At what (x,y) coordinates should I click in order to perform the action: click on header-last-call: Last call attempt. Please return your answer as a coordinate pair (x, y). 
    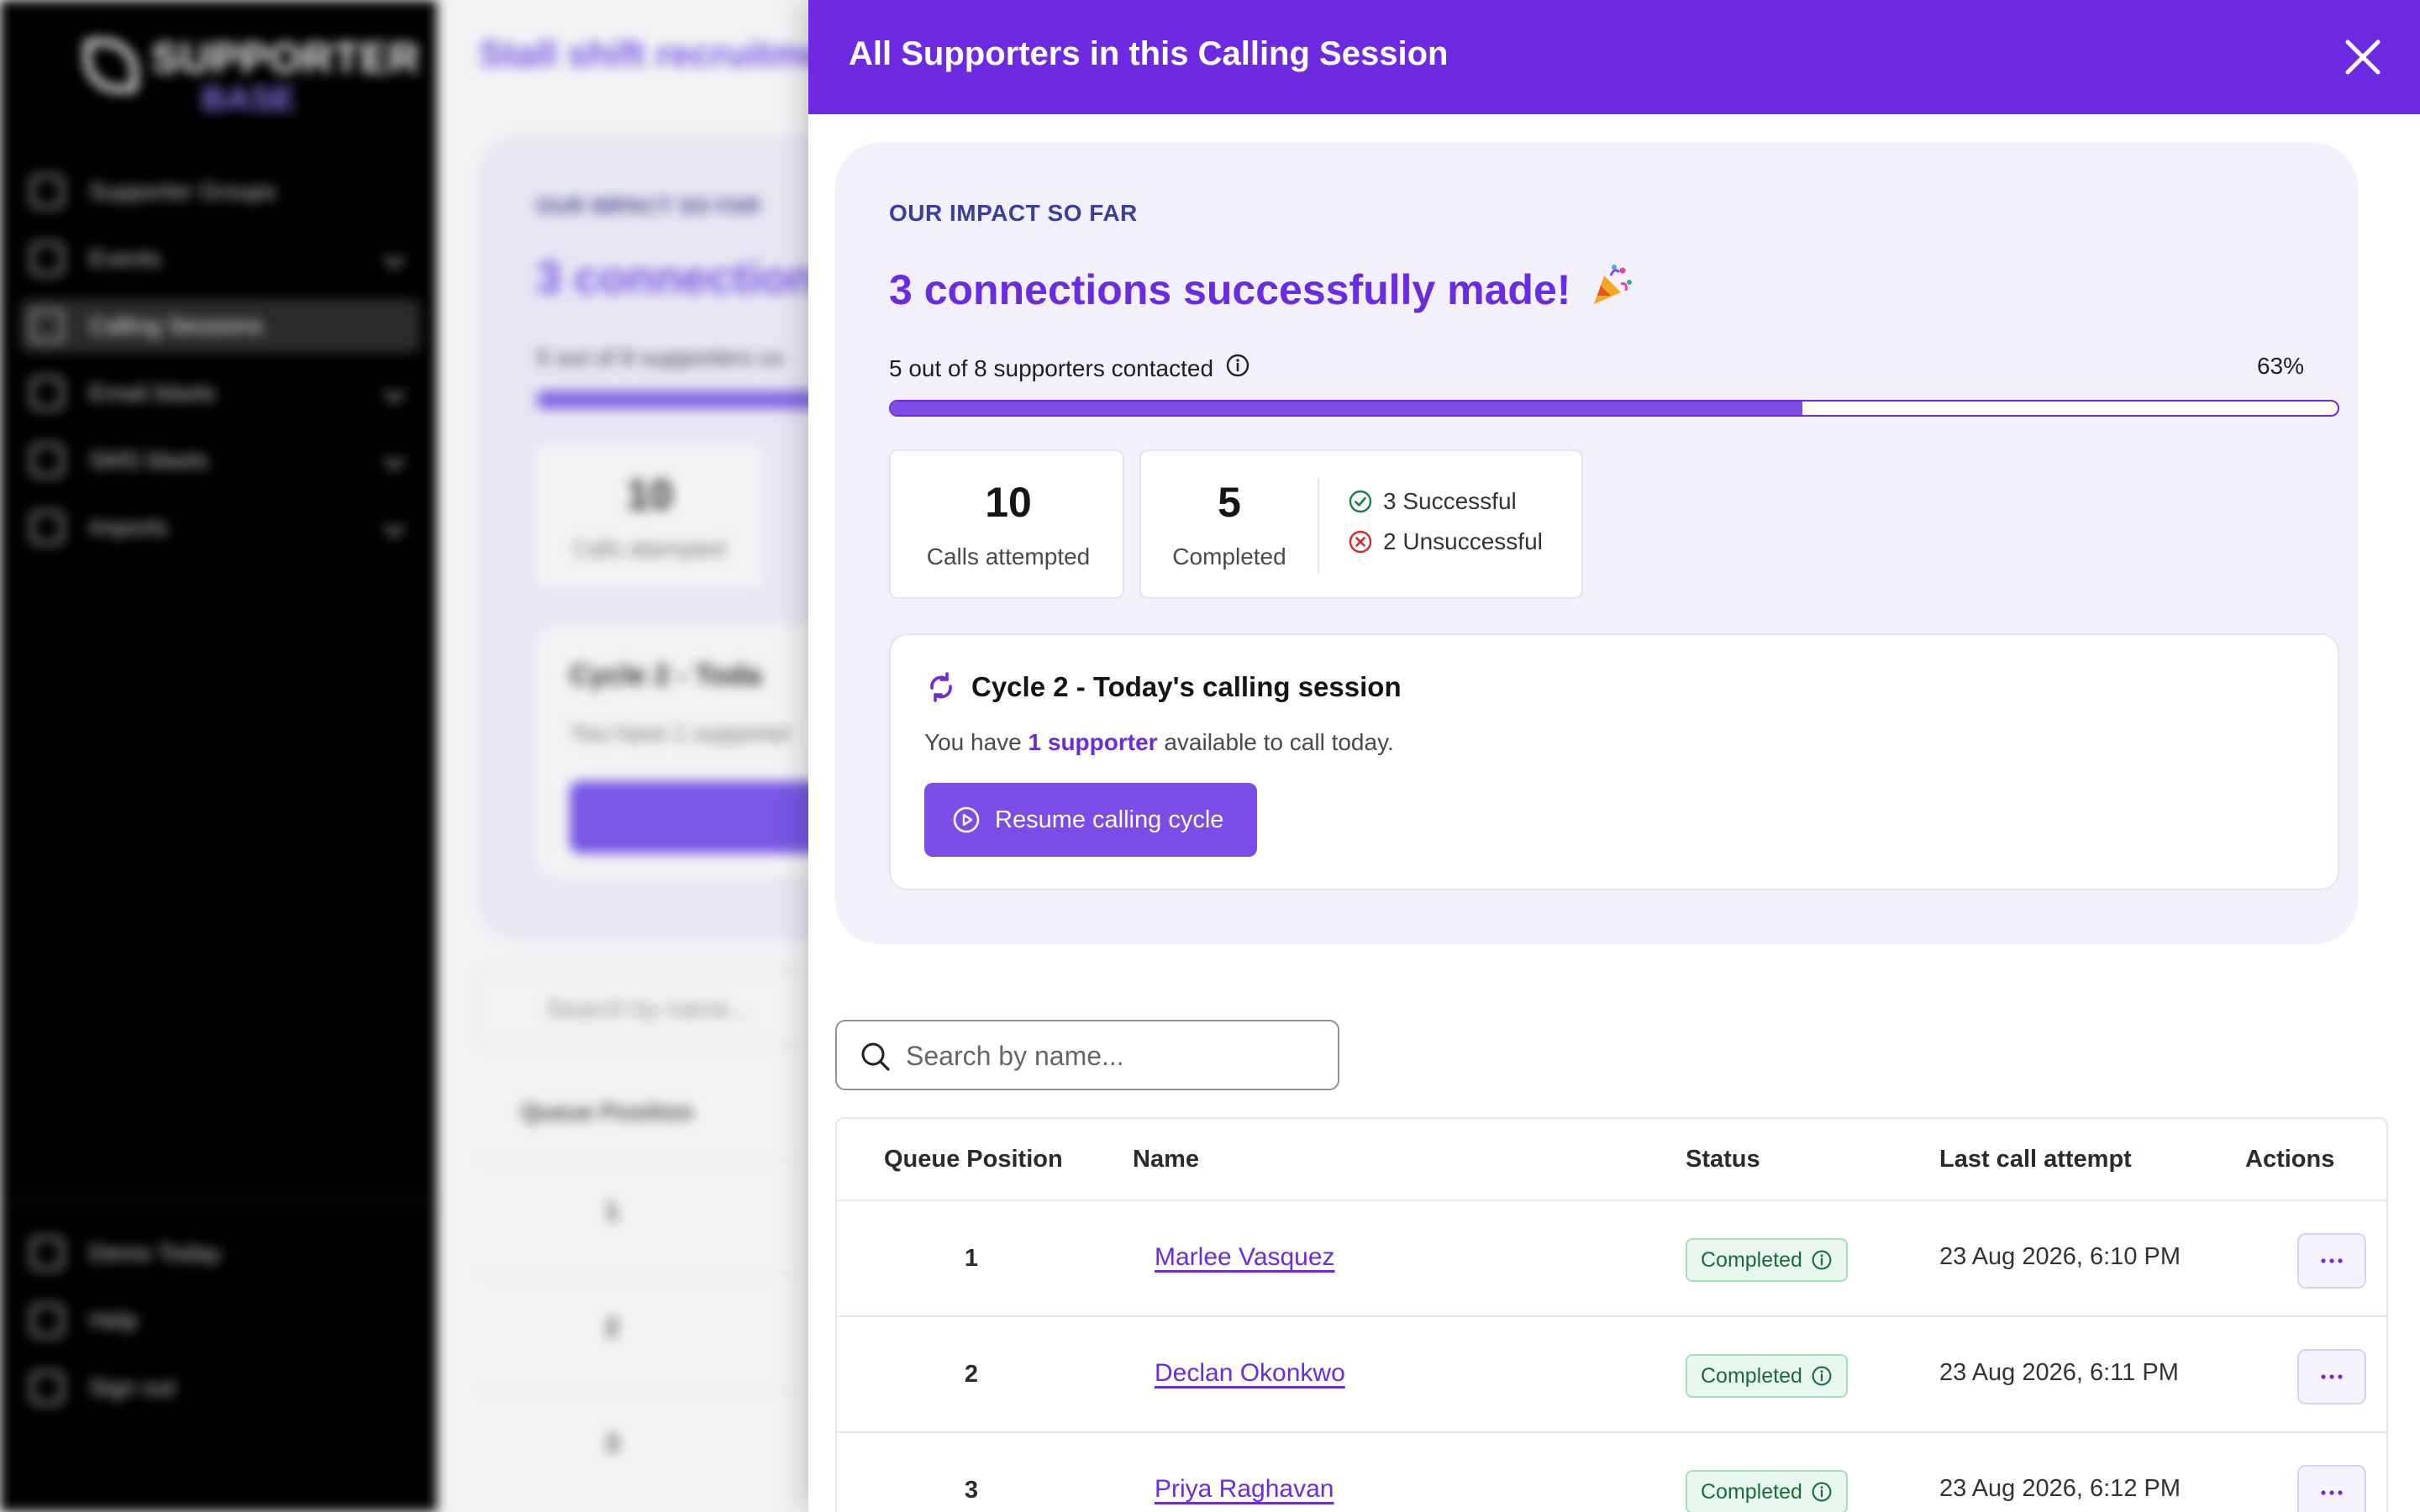
    Looking at the image, I should click on (2036, 1159).